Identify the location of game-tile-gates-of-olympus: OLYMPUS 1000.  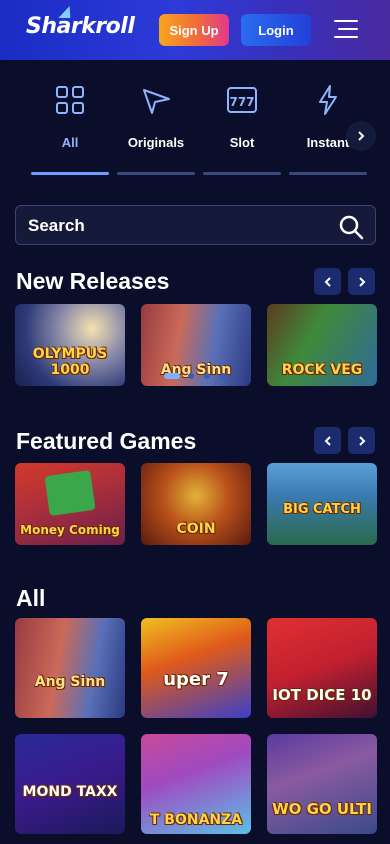
(70, 345).